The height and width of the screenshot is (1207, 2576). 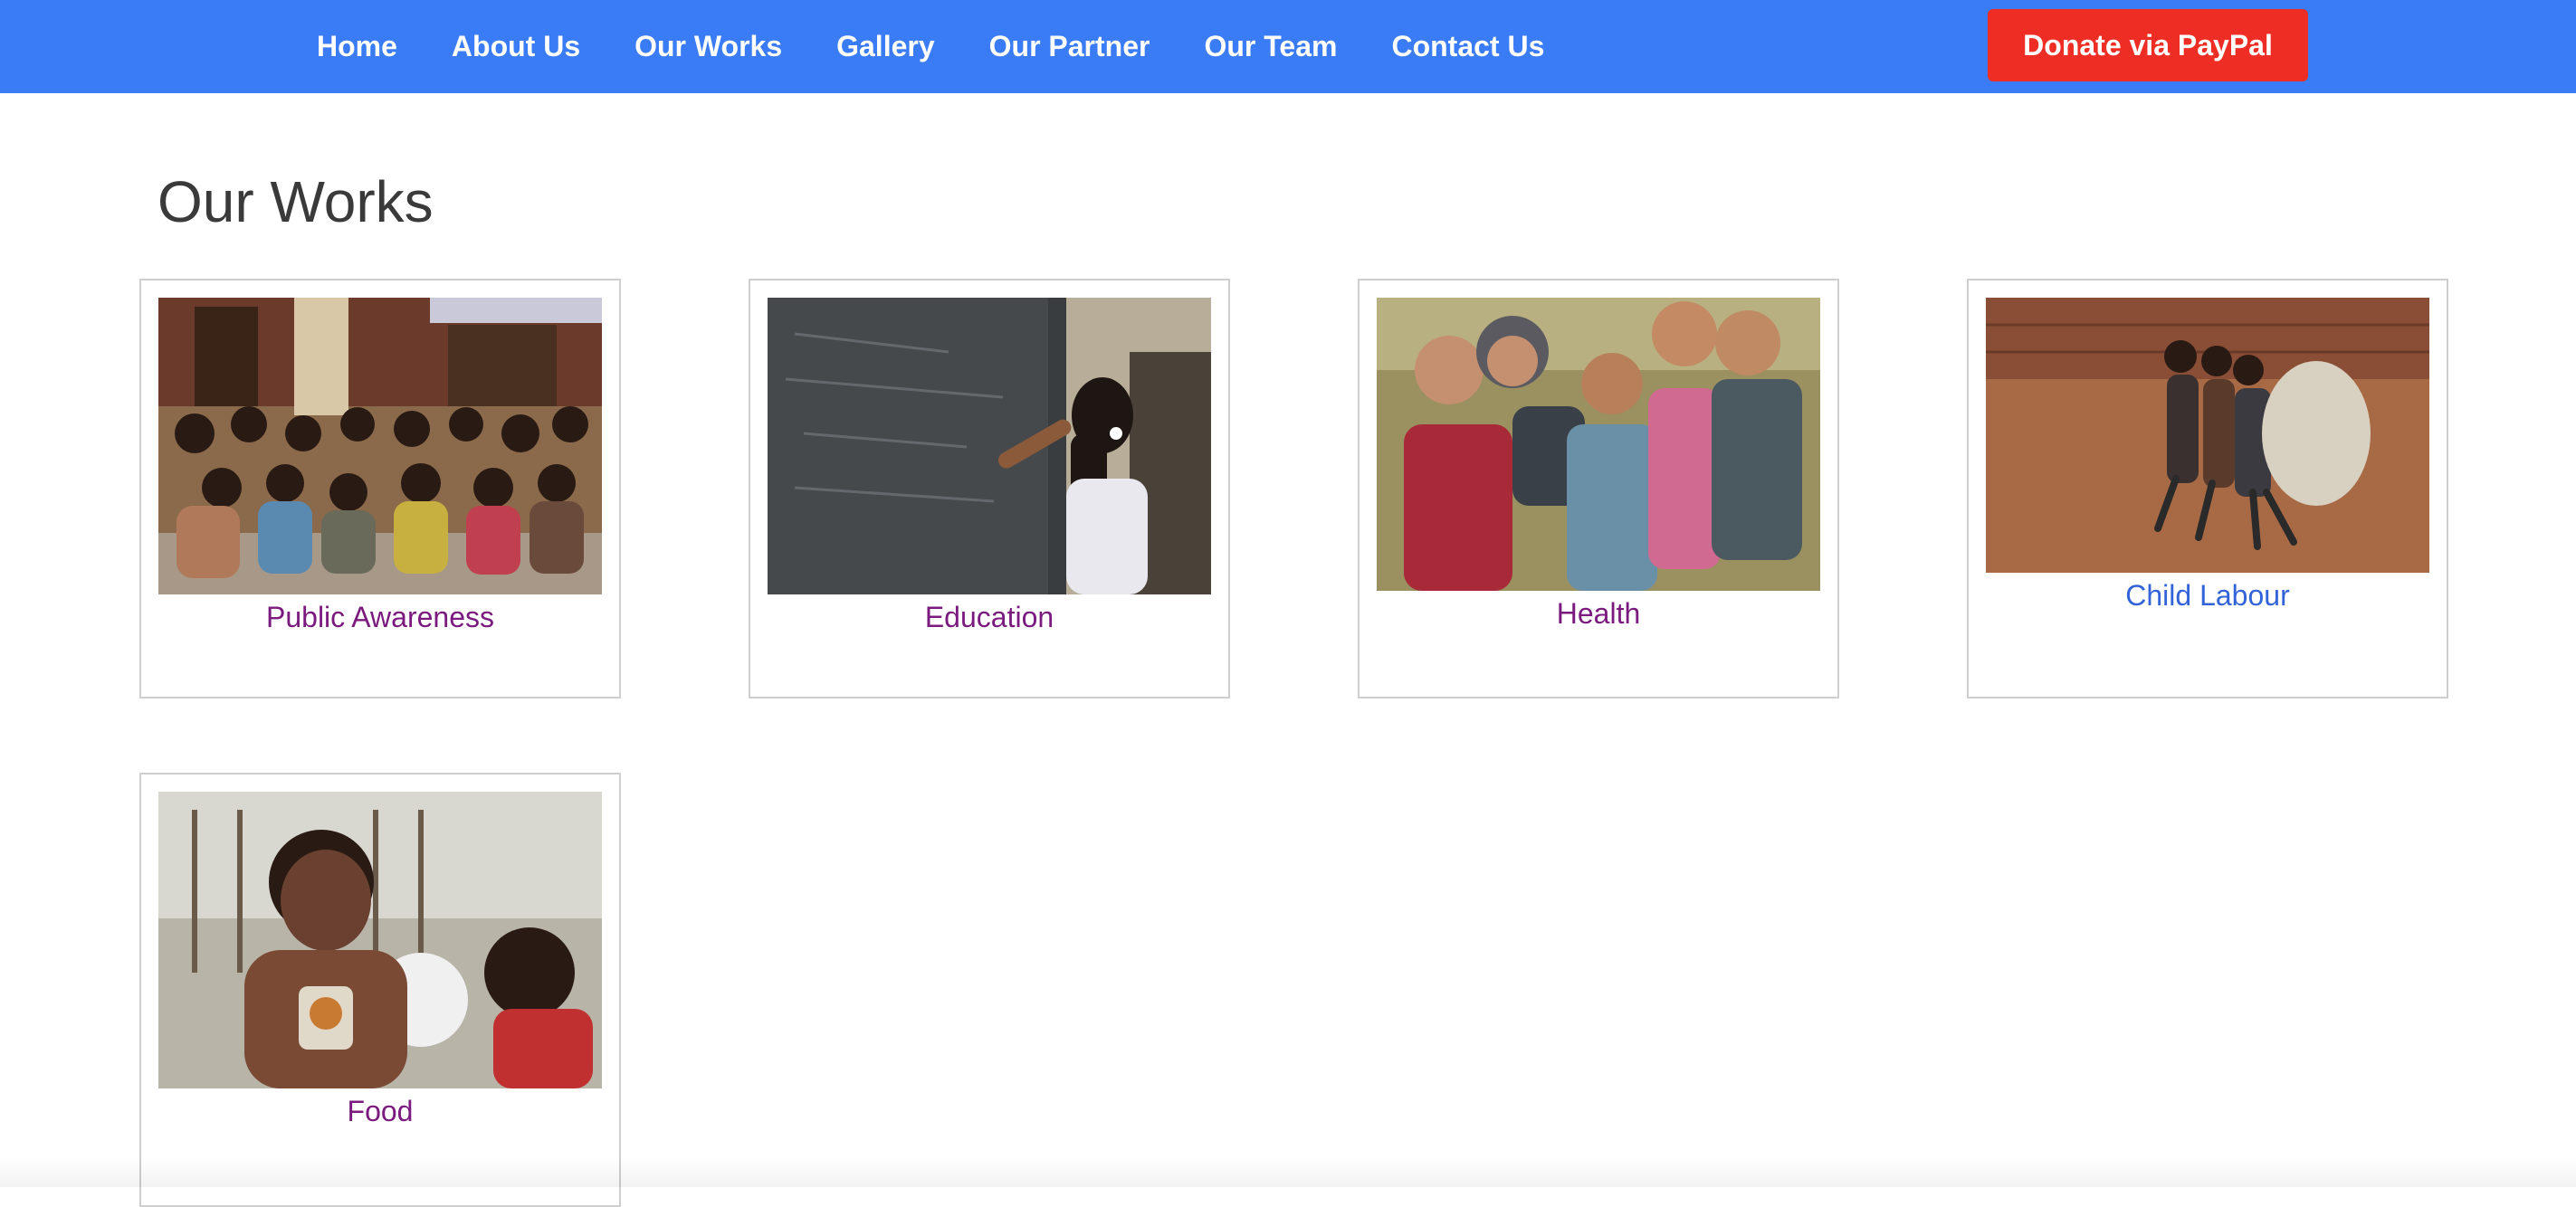 I want to click on work-card-label: Public Awareness, so click(x=380, y=617).